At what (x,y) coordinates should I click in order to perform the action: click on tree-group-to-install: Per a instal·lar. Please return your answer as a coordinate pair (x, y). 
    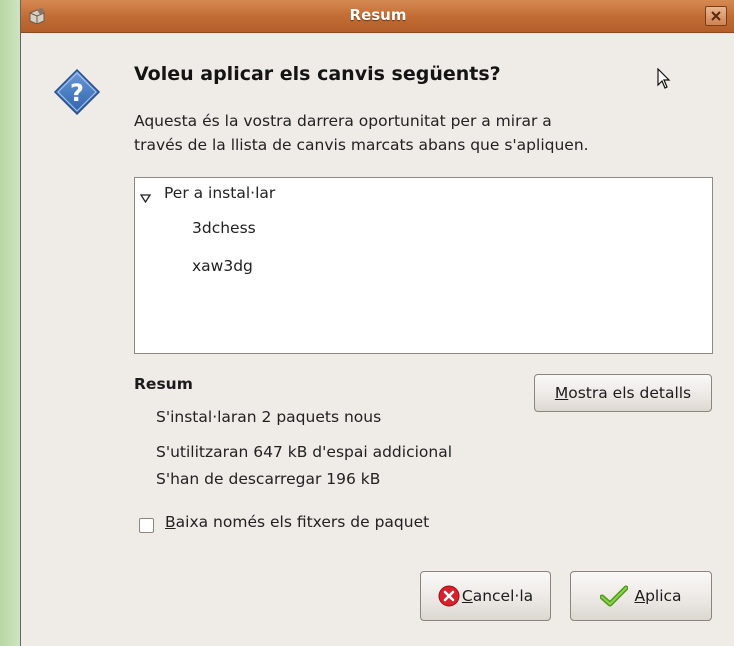
    Looking at the image, I should click on (219, 193).